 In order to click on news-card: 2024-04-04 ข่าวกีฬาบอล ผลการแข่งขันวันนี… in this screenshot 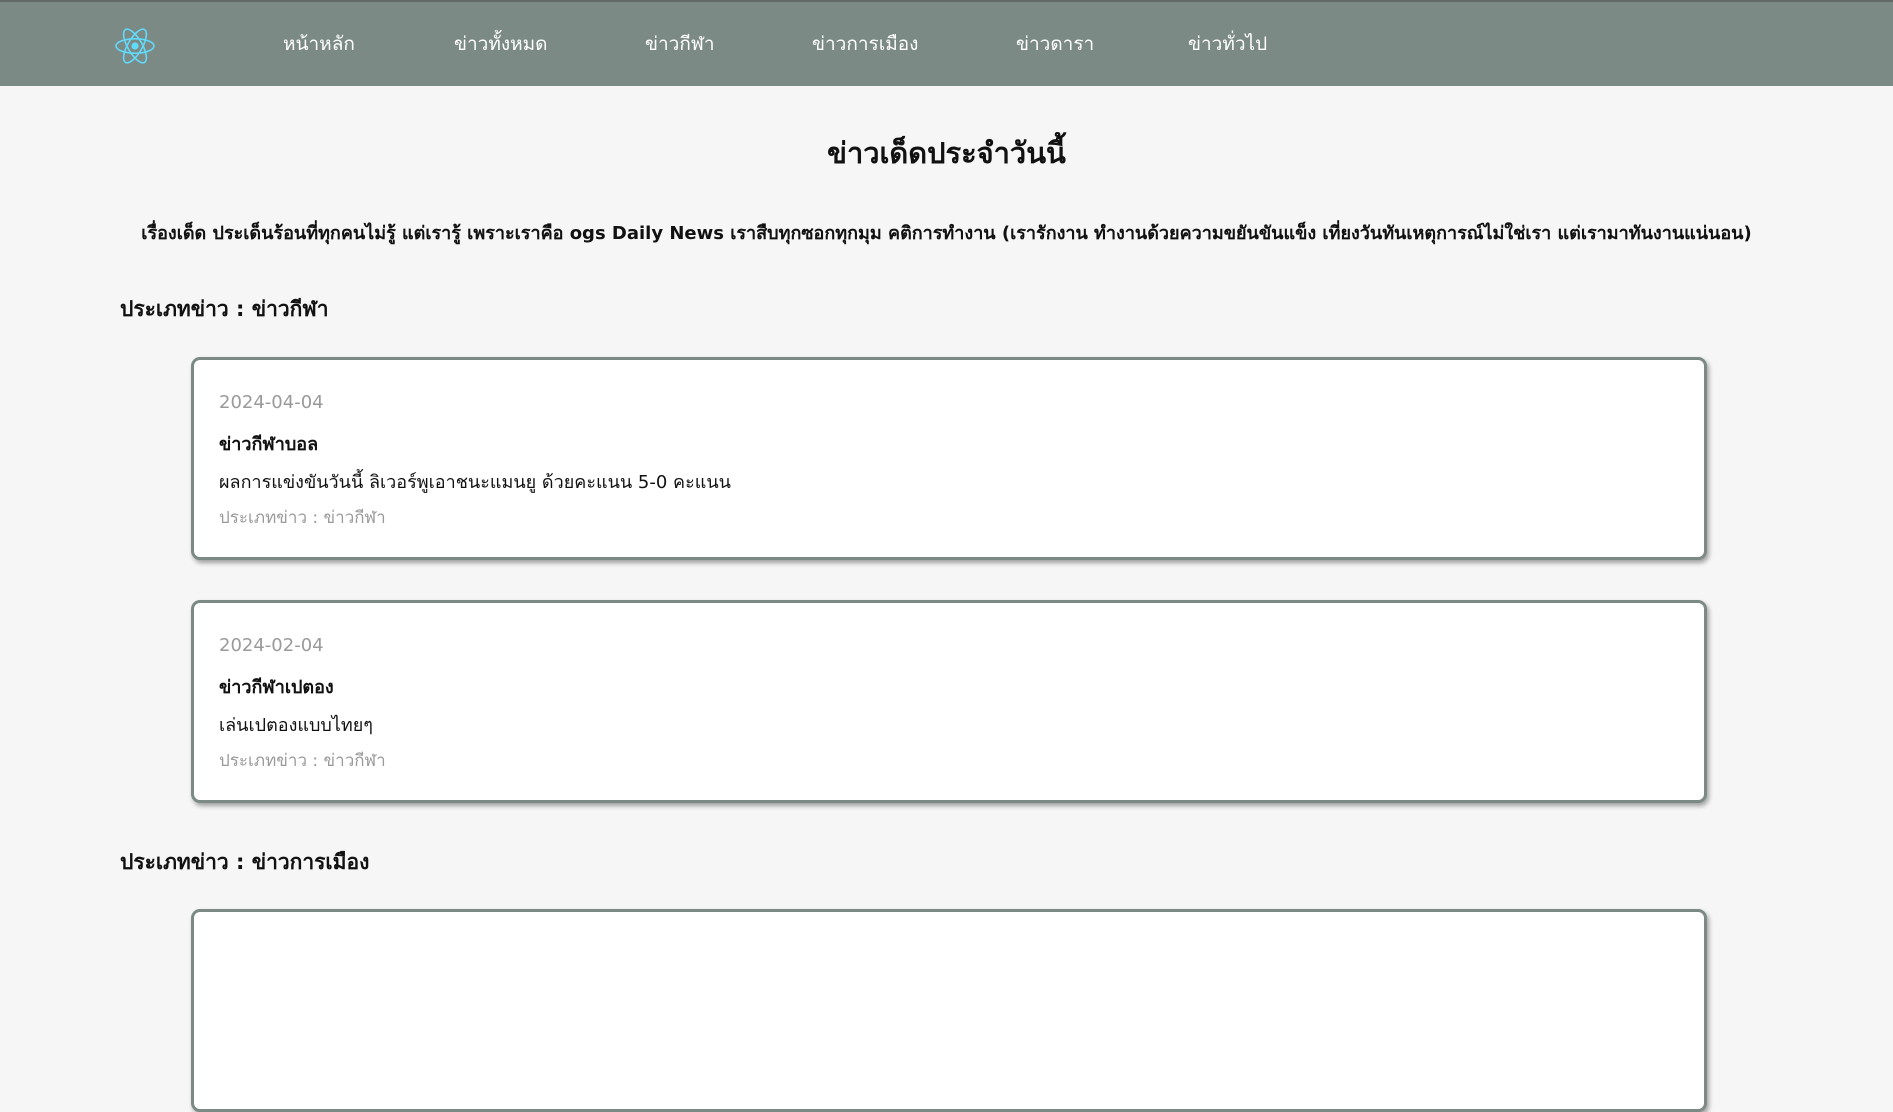, I will do `click(949, 458)`.